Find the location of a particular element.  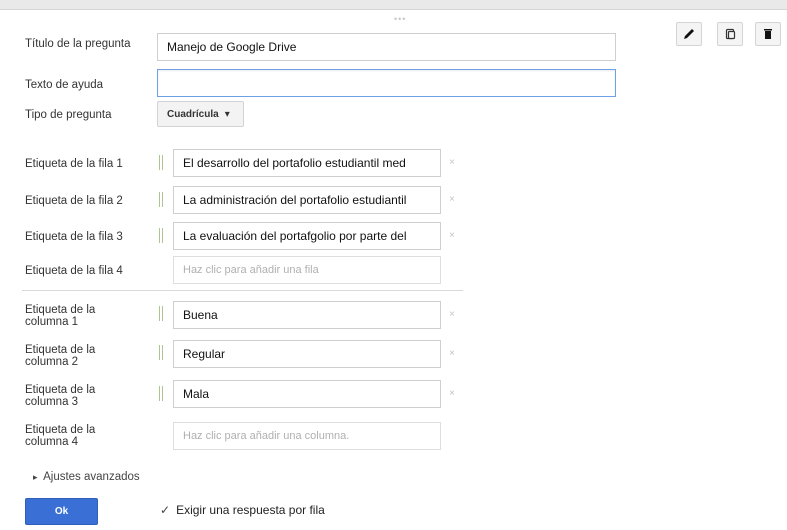

column-4-label: Etiqueta de la columna 4 is located at coordinates (60, 436).